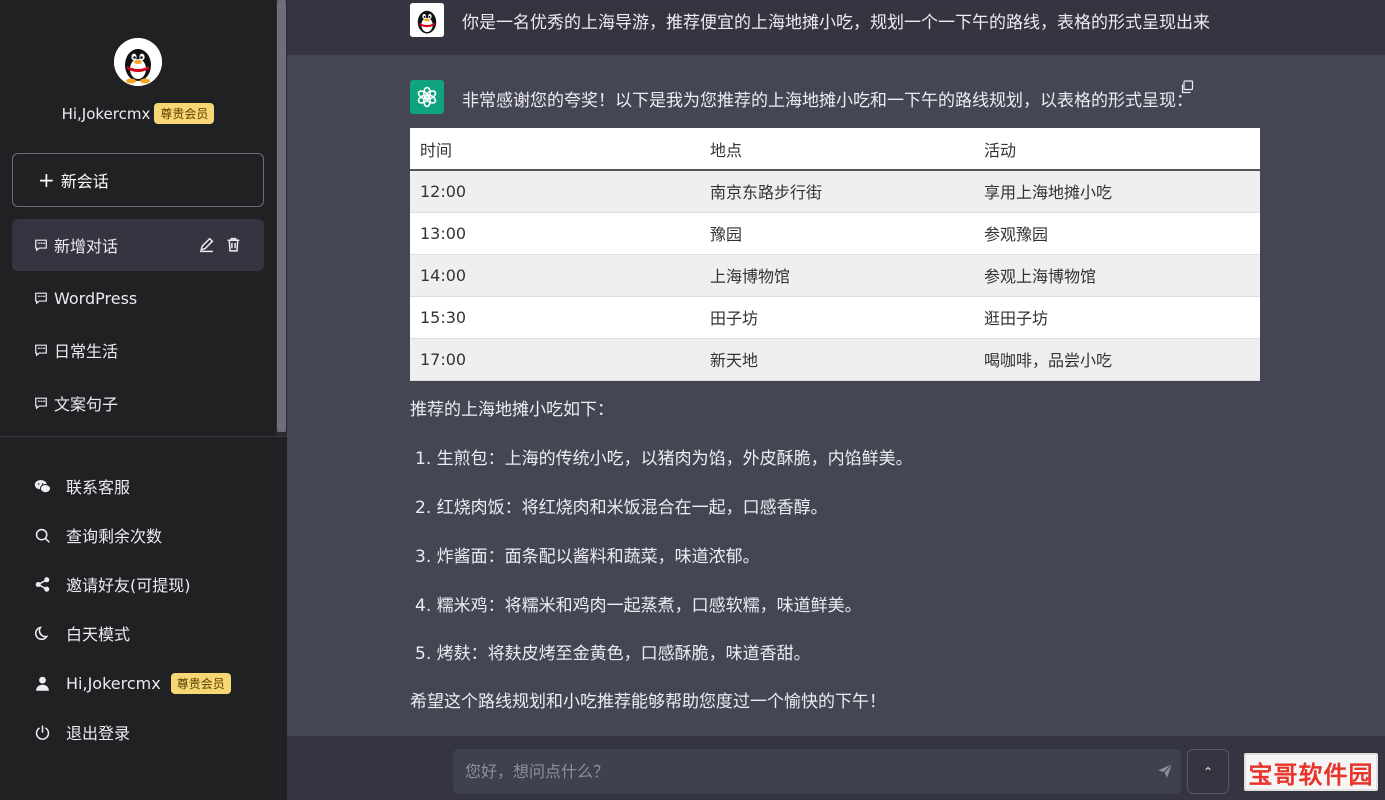  Describe the element at coordinates (233, 244) in the screenshot. I see `trash-icon` at that location.